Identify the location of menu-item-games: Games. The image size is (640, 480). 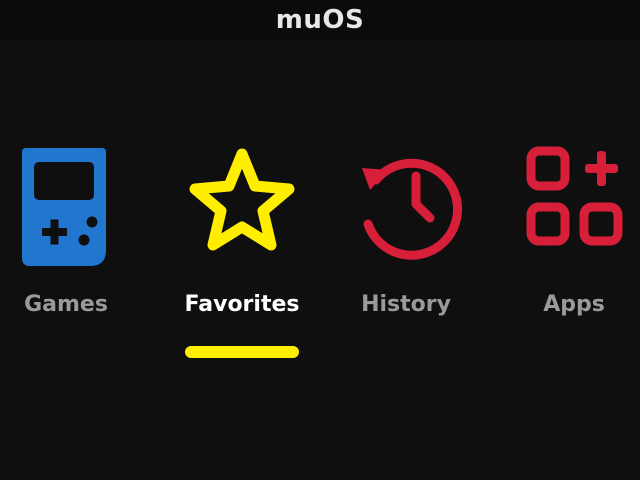
(68, 256).